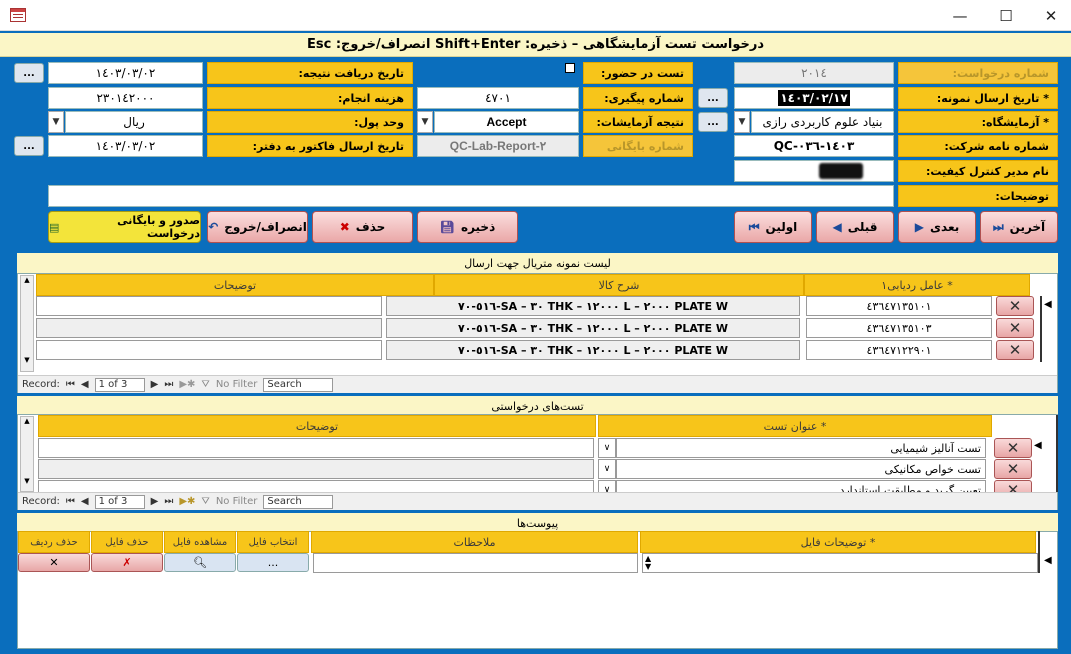  What do you see at coordinates (899, 306) in the screenshot?
I see `sample-id-cell: ٤٣٦٤٧١٣٥١٠١` at bounding box center [899, 306].